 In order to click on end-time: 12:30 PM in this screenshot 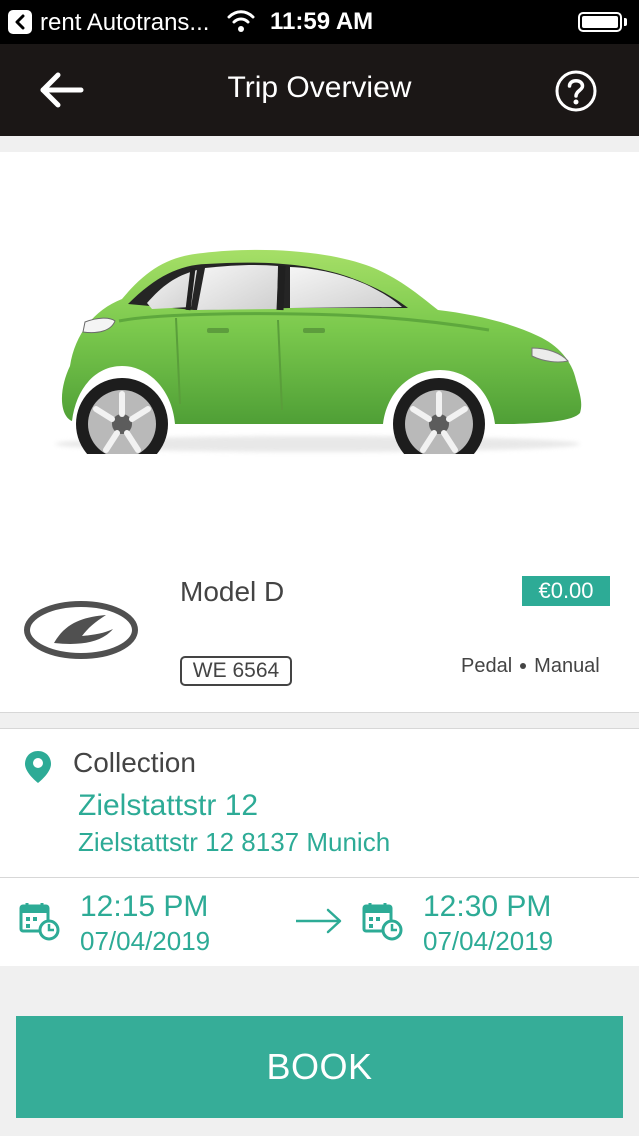, I will do `click(487, 907)`.